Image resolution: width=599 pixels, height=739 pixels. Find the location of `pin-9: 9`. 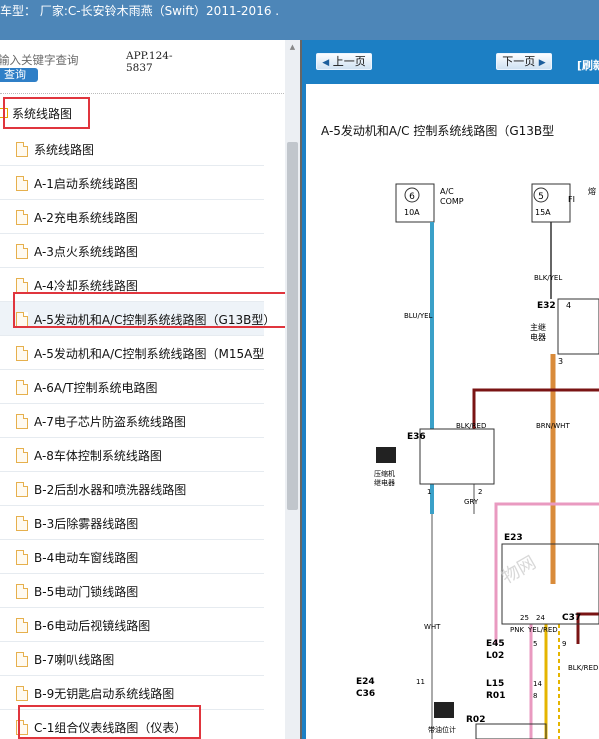

pin-9: 9 is located at coordinates (564, 644).